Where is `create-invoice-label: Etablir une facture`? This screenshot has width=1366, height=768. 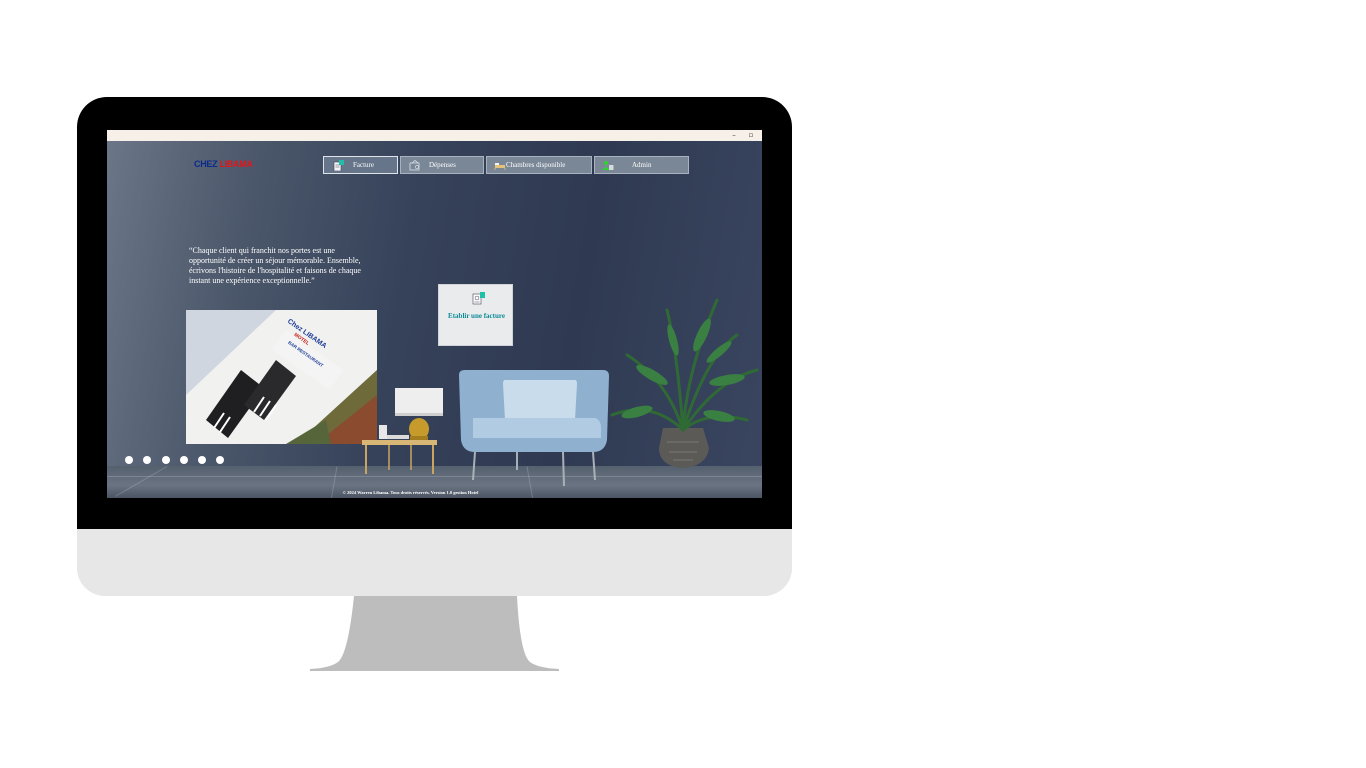
create-invoice-label: Etablir une facture is located at coordinates (476, 316).